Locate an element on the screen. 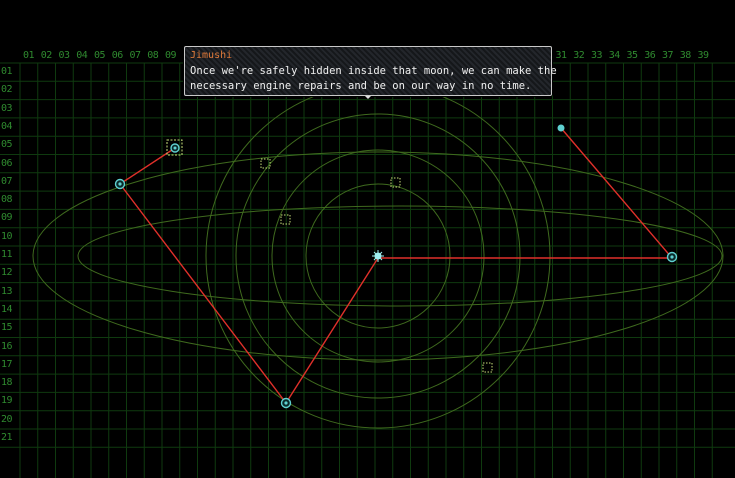  column-label: 39 is located at coordinates (703, 55).